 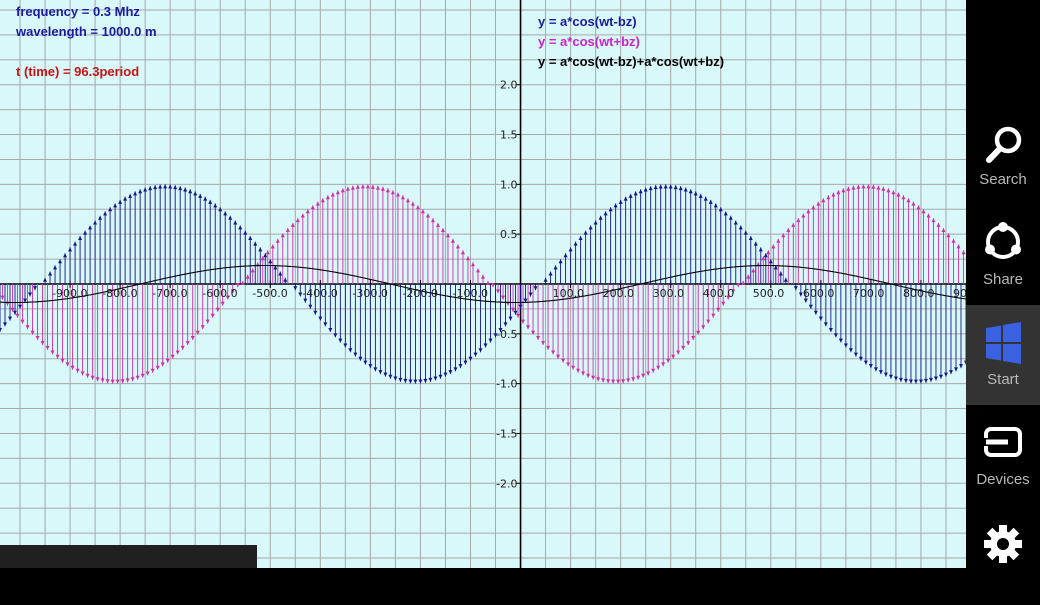 I want to click on gear-icon, so click(x=1003, y=544).